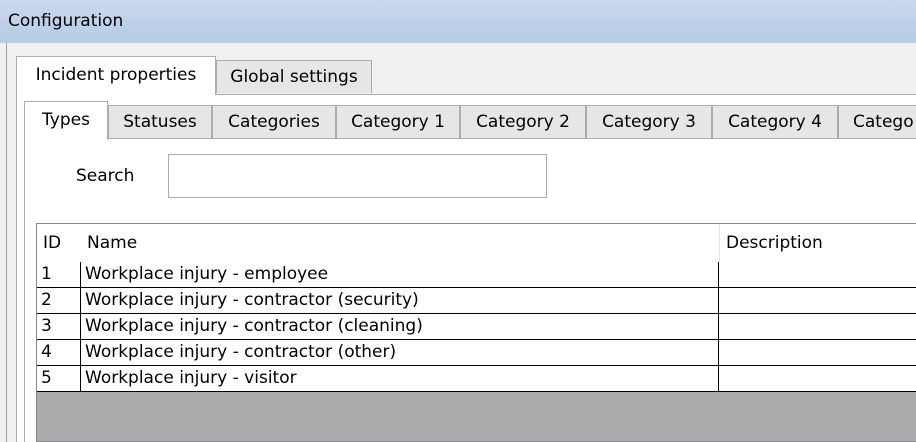 The height and width of the screenshot is (442, 916). Describe the element at coordinates (357, 176) in the screenshot. I see `search-input` at that location.